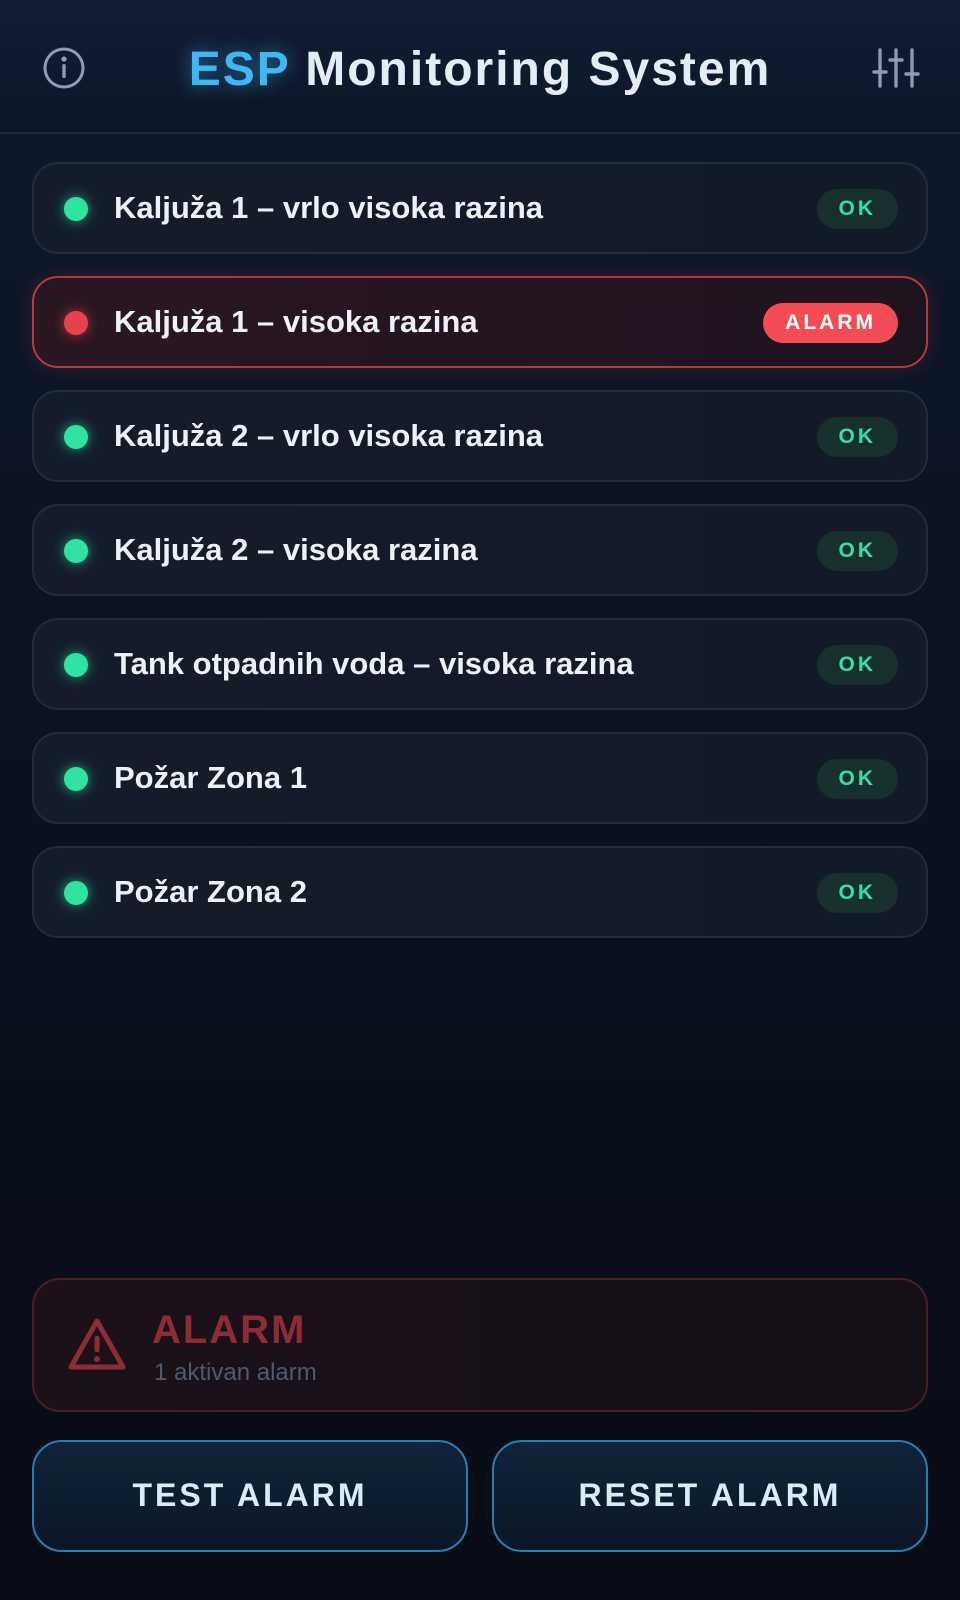 This screenshot has height=1600, width=960. I want to click on page-title: ESP Monitoring System, so click(480, 70).